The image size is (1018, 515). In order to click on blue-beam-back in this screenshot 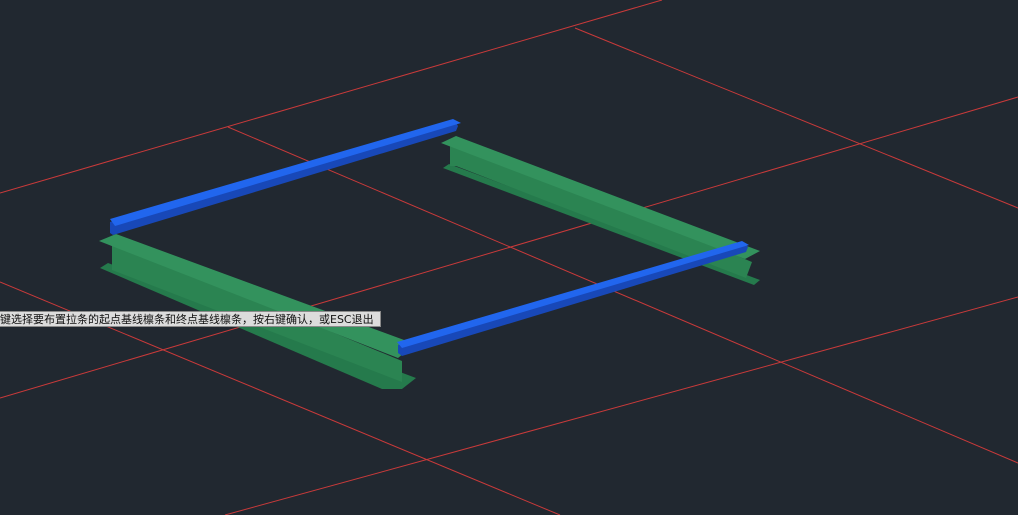, I will do `click(285, 177)`.